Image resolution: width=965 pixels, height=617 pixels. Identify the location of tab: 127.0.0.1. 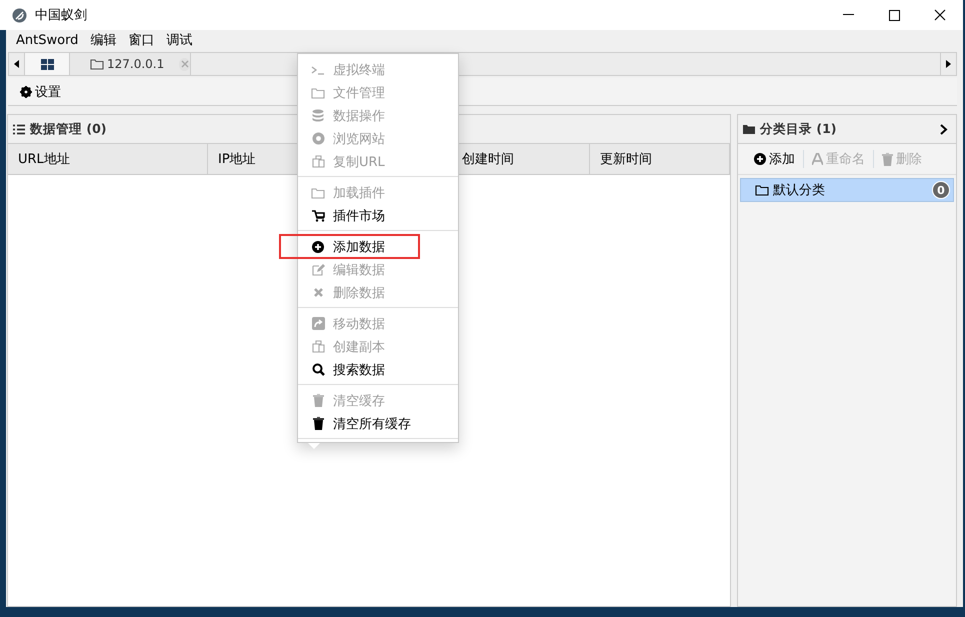
(130, 64).